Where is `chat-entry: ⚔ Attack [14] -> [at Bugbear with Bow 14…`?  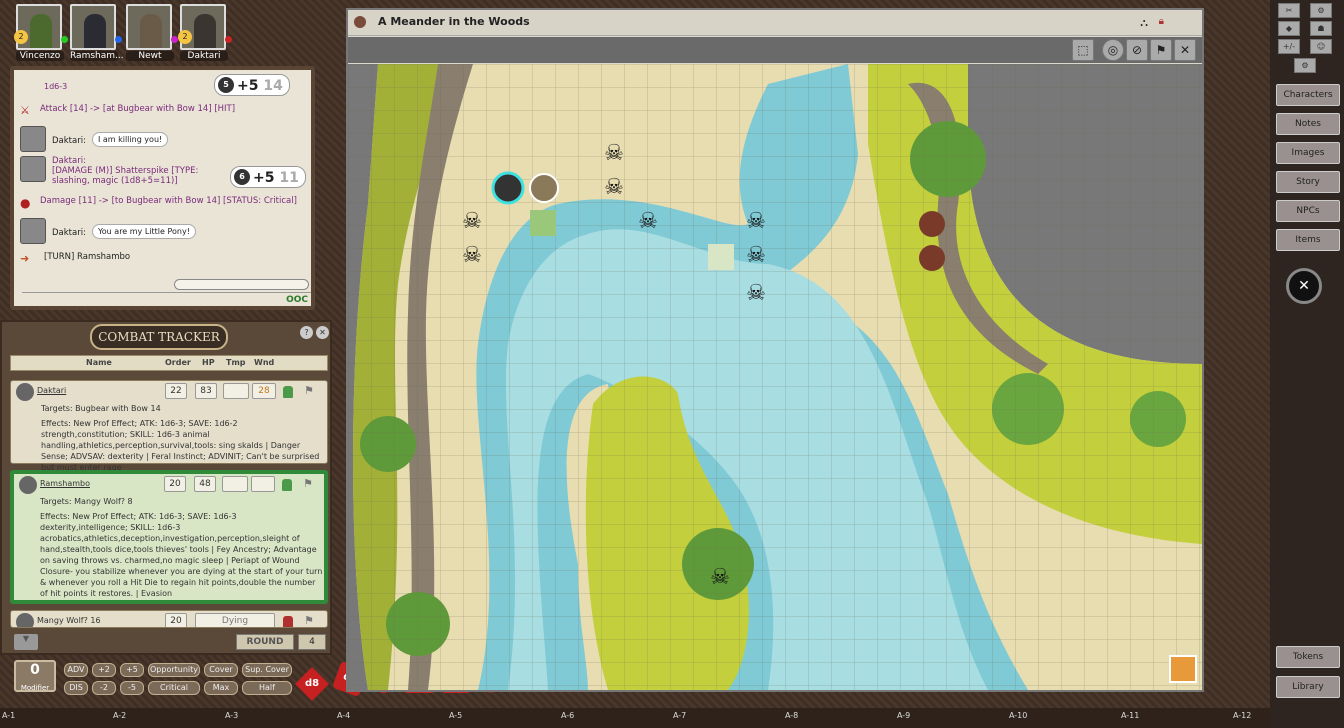 chat-entry: ⚔ Attack [14] -> [at Bugbear with Bow 14… is located at coordinates (127, 110).